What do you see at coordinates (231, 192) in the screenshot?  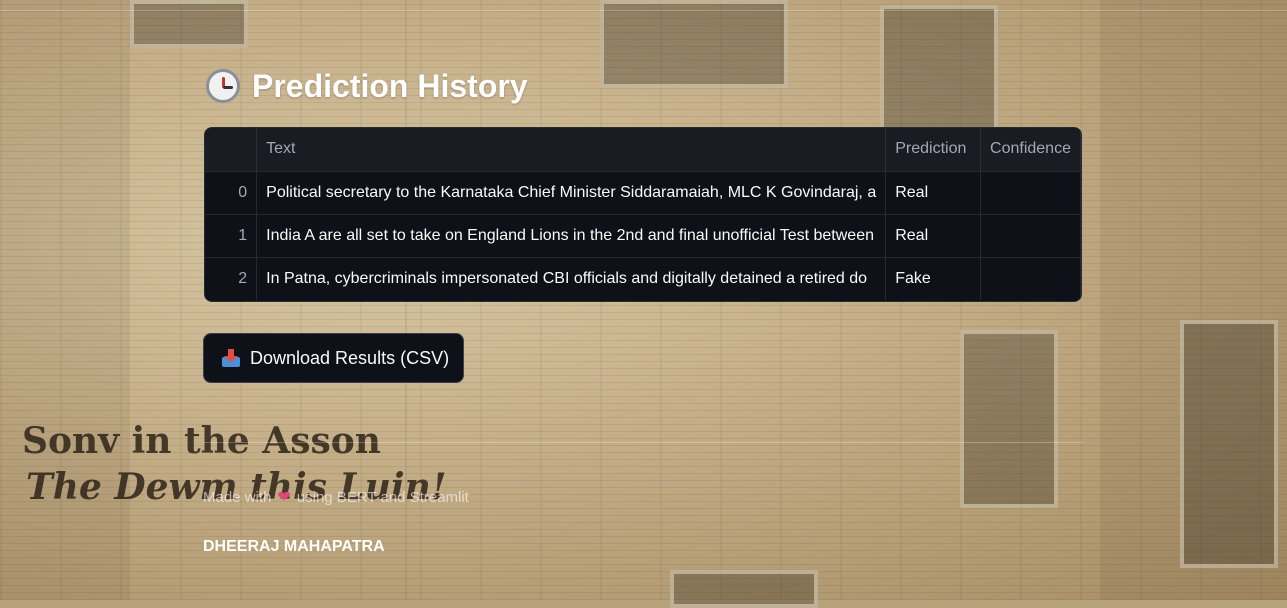 I see `row-index: 0` at bounding box center [231, 192].